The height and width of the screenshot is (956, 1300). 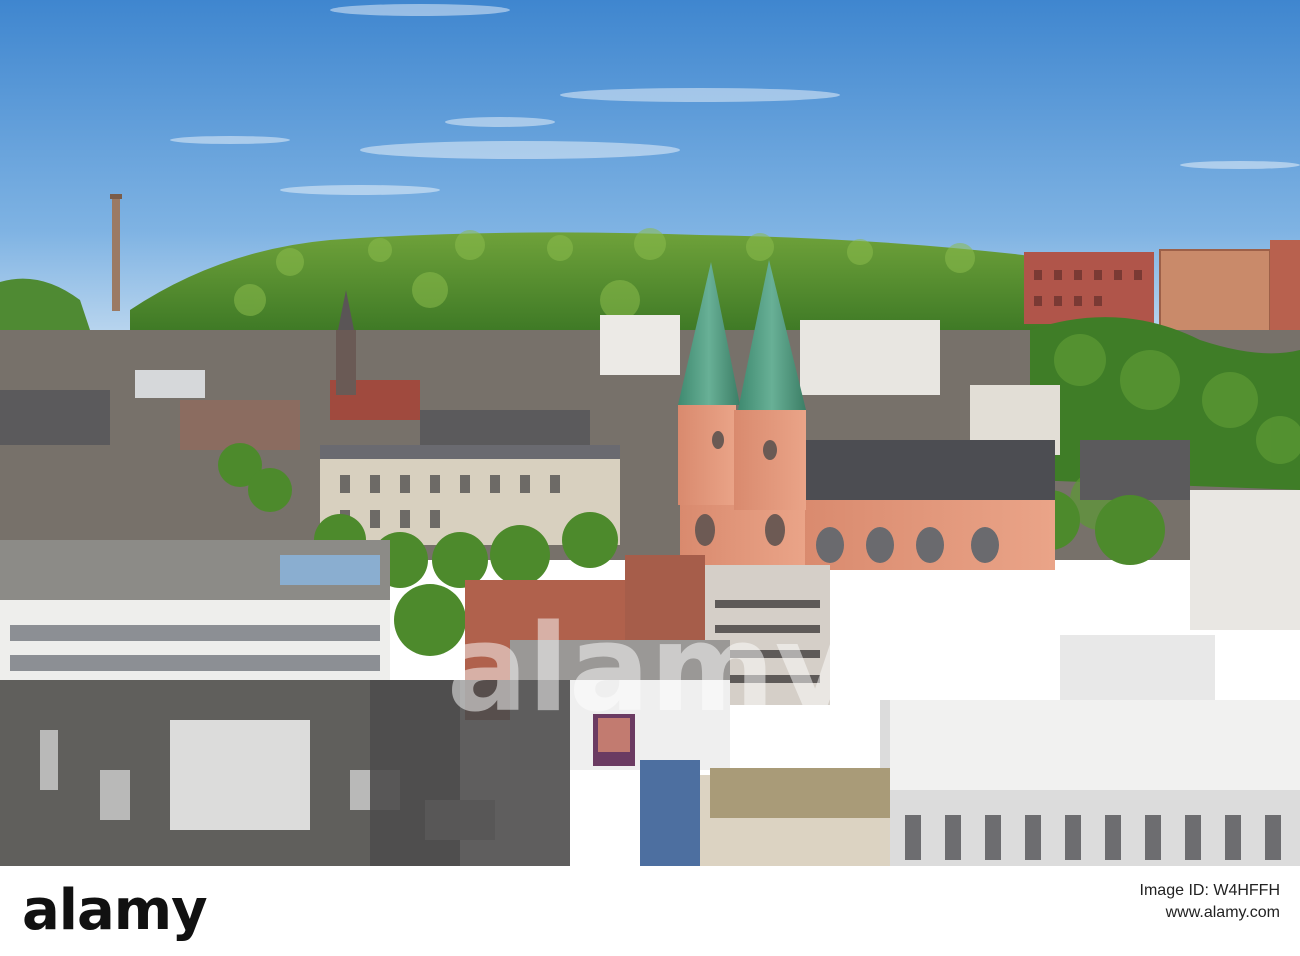 I want to click on image-info: Image ID: W4HFFH www.alamy.com, so click(x=1210, y=902).